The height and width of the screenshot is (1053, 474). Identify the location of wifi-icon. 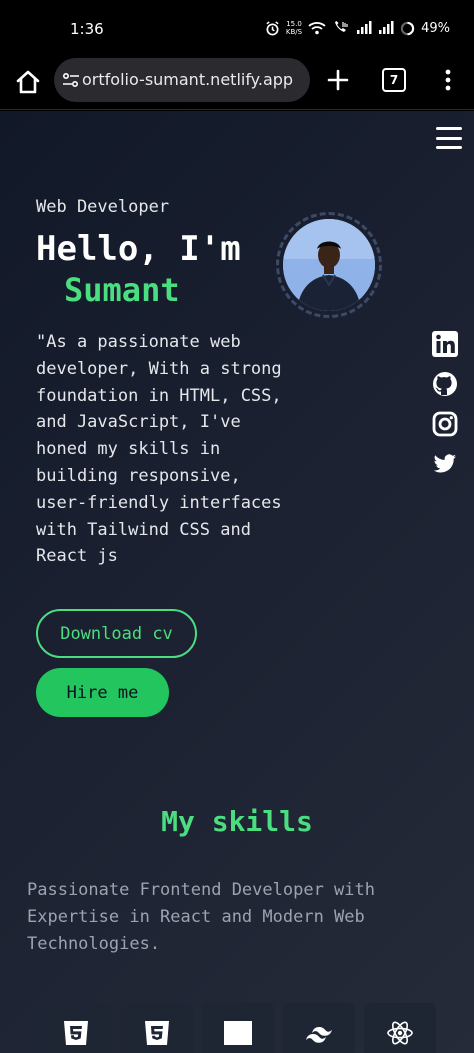
(317, 28).